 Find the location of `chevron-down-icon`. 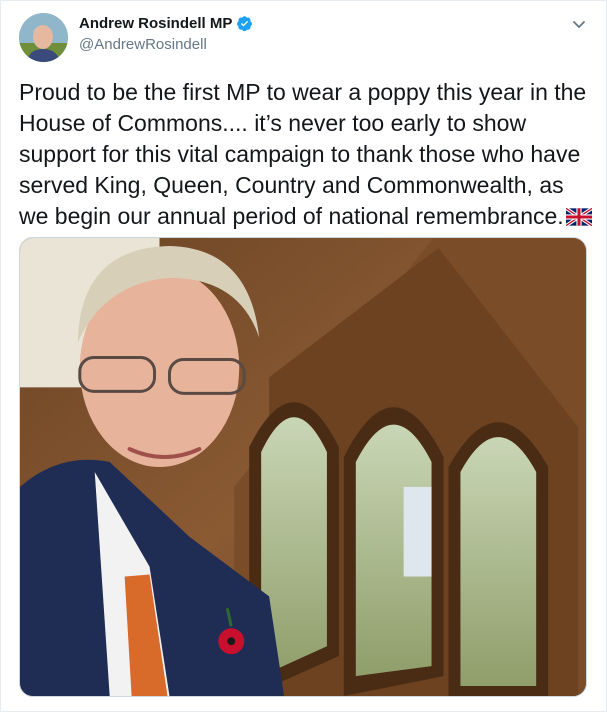

chevron-down-icon is located at coordinates (579, 24).